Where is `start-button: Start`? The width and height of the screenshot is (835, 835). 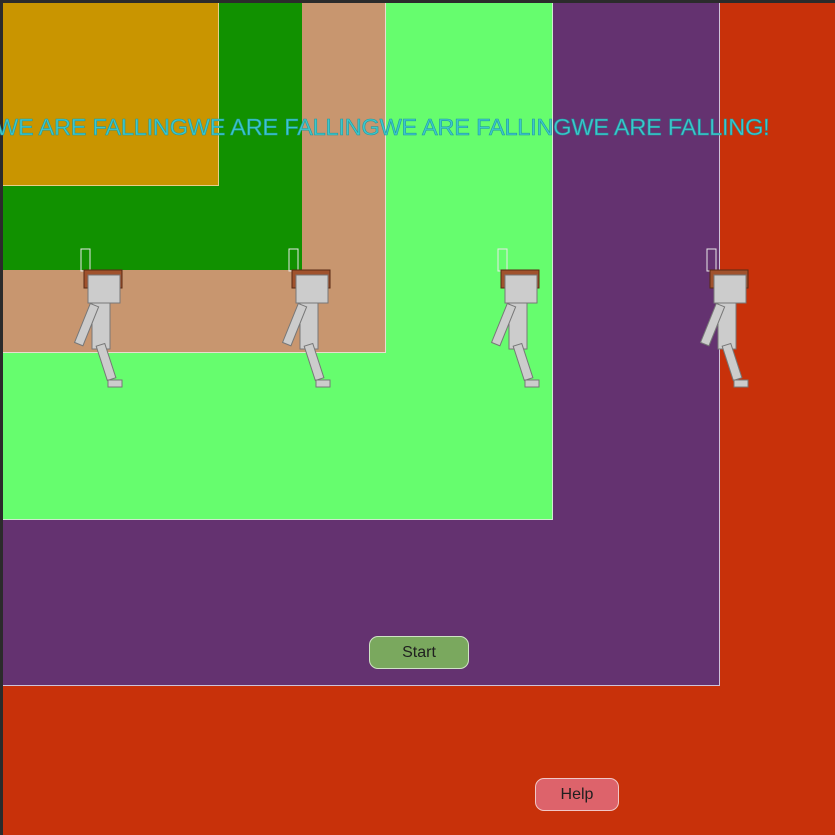
start-button: Start is located at coordinates (419, 652).